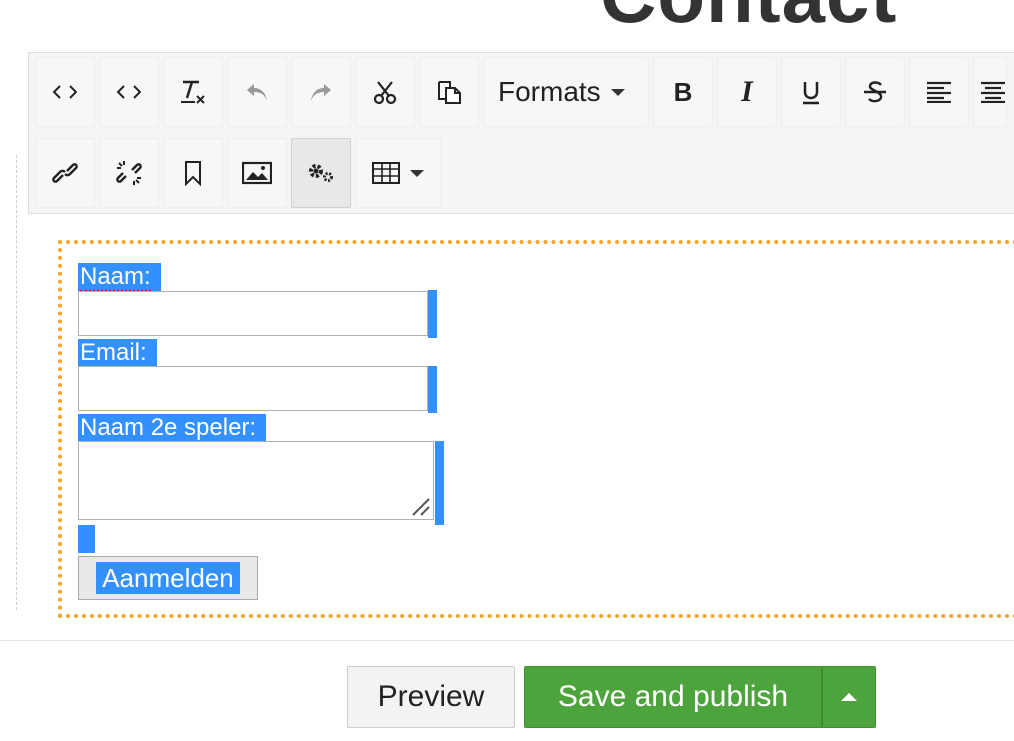  I want to click on image-icon, so click(257, 173).